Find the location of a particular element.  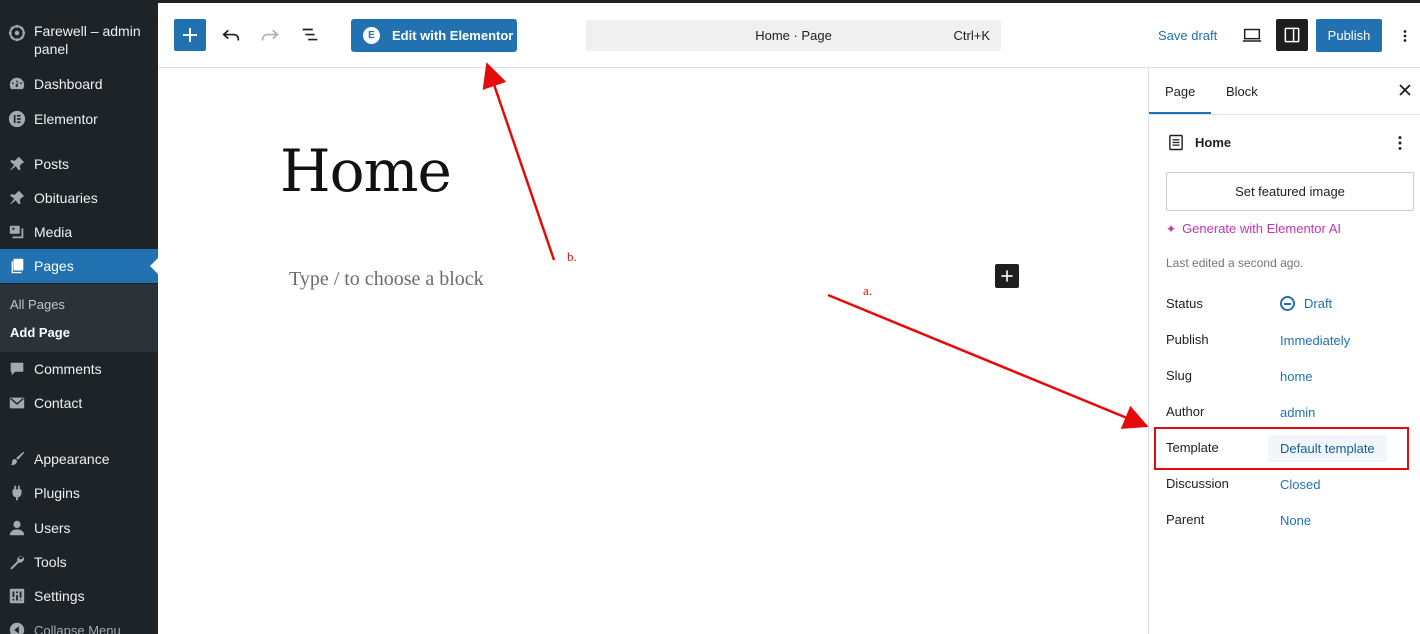

undo-button is located at coordinates (231, 35).